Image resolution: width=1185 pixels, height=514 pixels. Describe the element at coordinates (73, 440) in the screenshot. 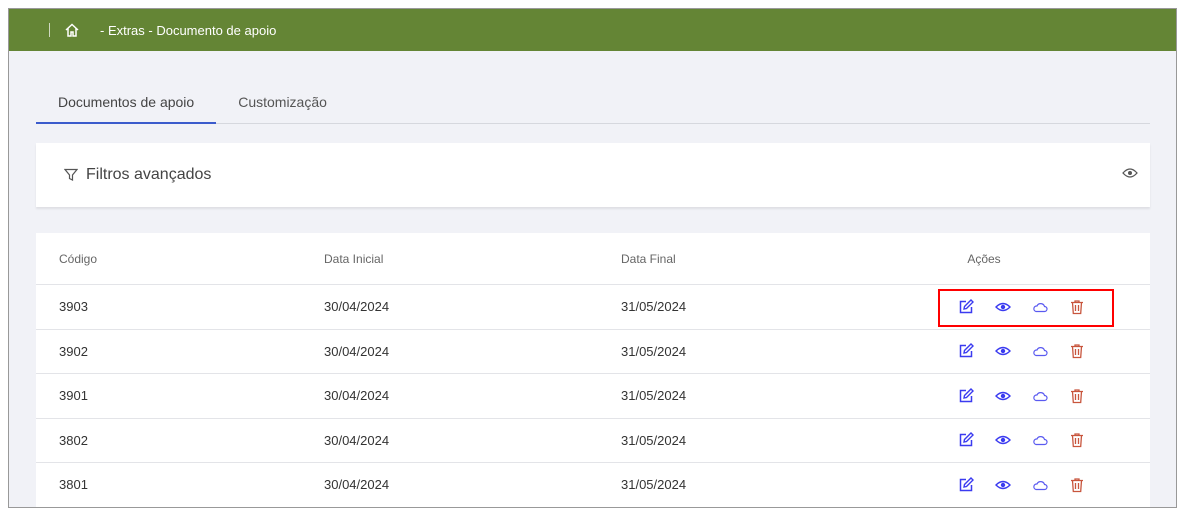

I see `cell-codigo: 3802` at that location.